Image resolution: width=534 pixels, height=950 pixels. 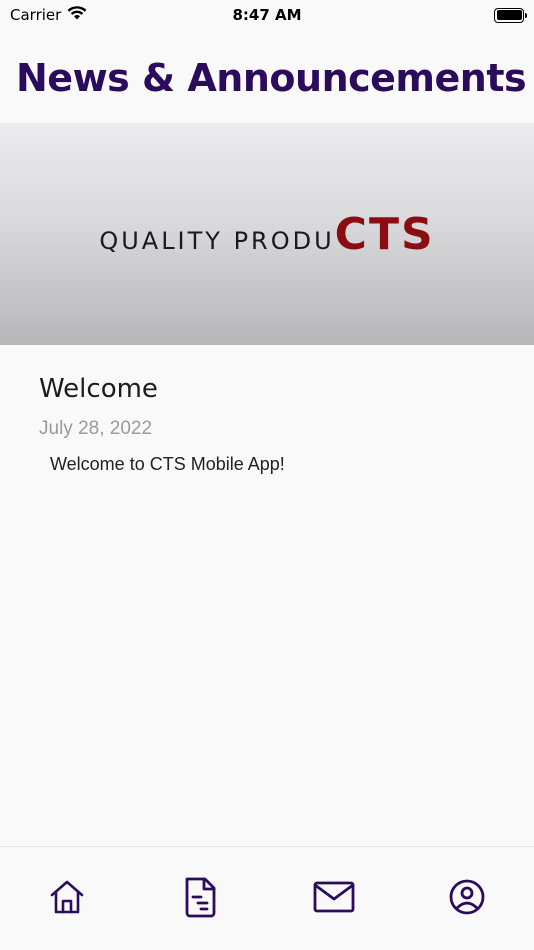 I want to click on logo-text-primary: QUALITY PRODU, so click(x=217, y=240).